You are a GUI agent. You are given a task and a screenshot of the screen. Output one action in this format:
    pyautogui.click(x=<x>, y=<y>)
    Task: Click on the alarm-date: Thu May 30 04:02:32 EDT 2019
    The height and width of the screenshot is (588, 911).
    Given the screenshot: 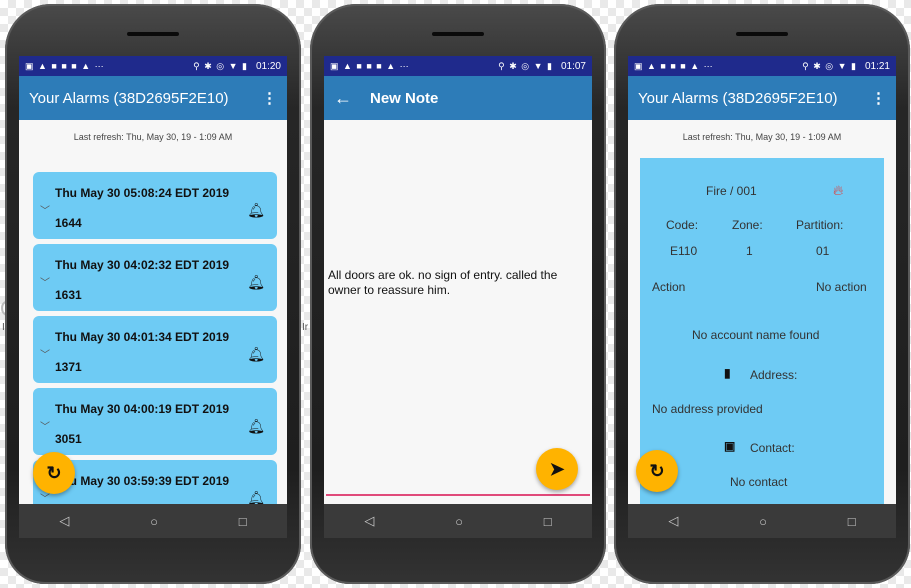 What is the action you would take?
    pyautogui.click(x=142, y=265)
    